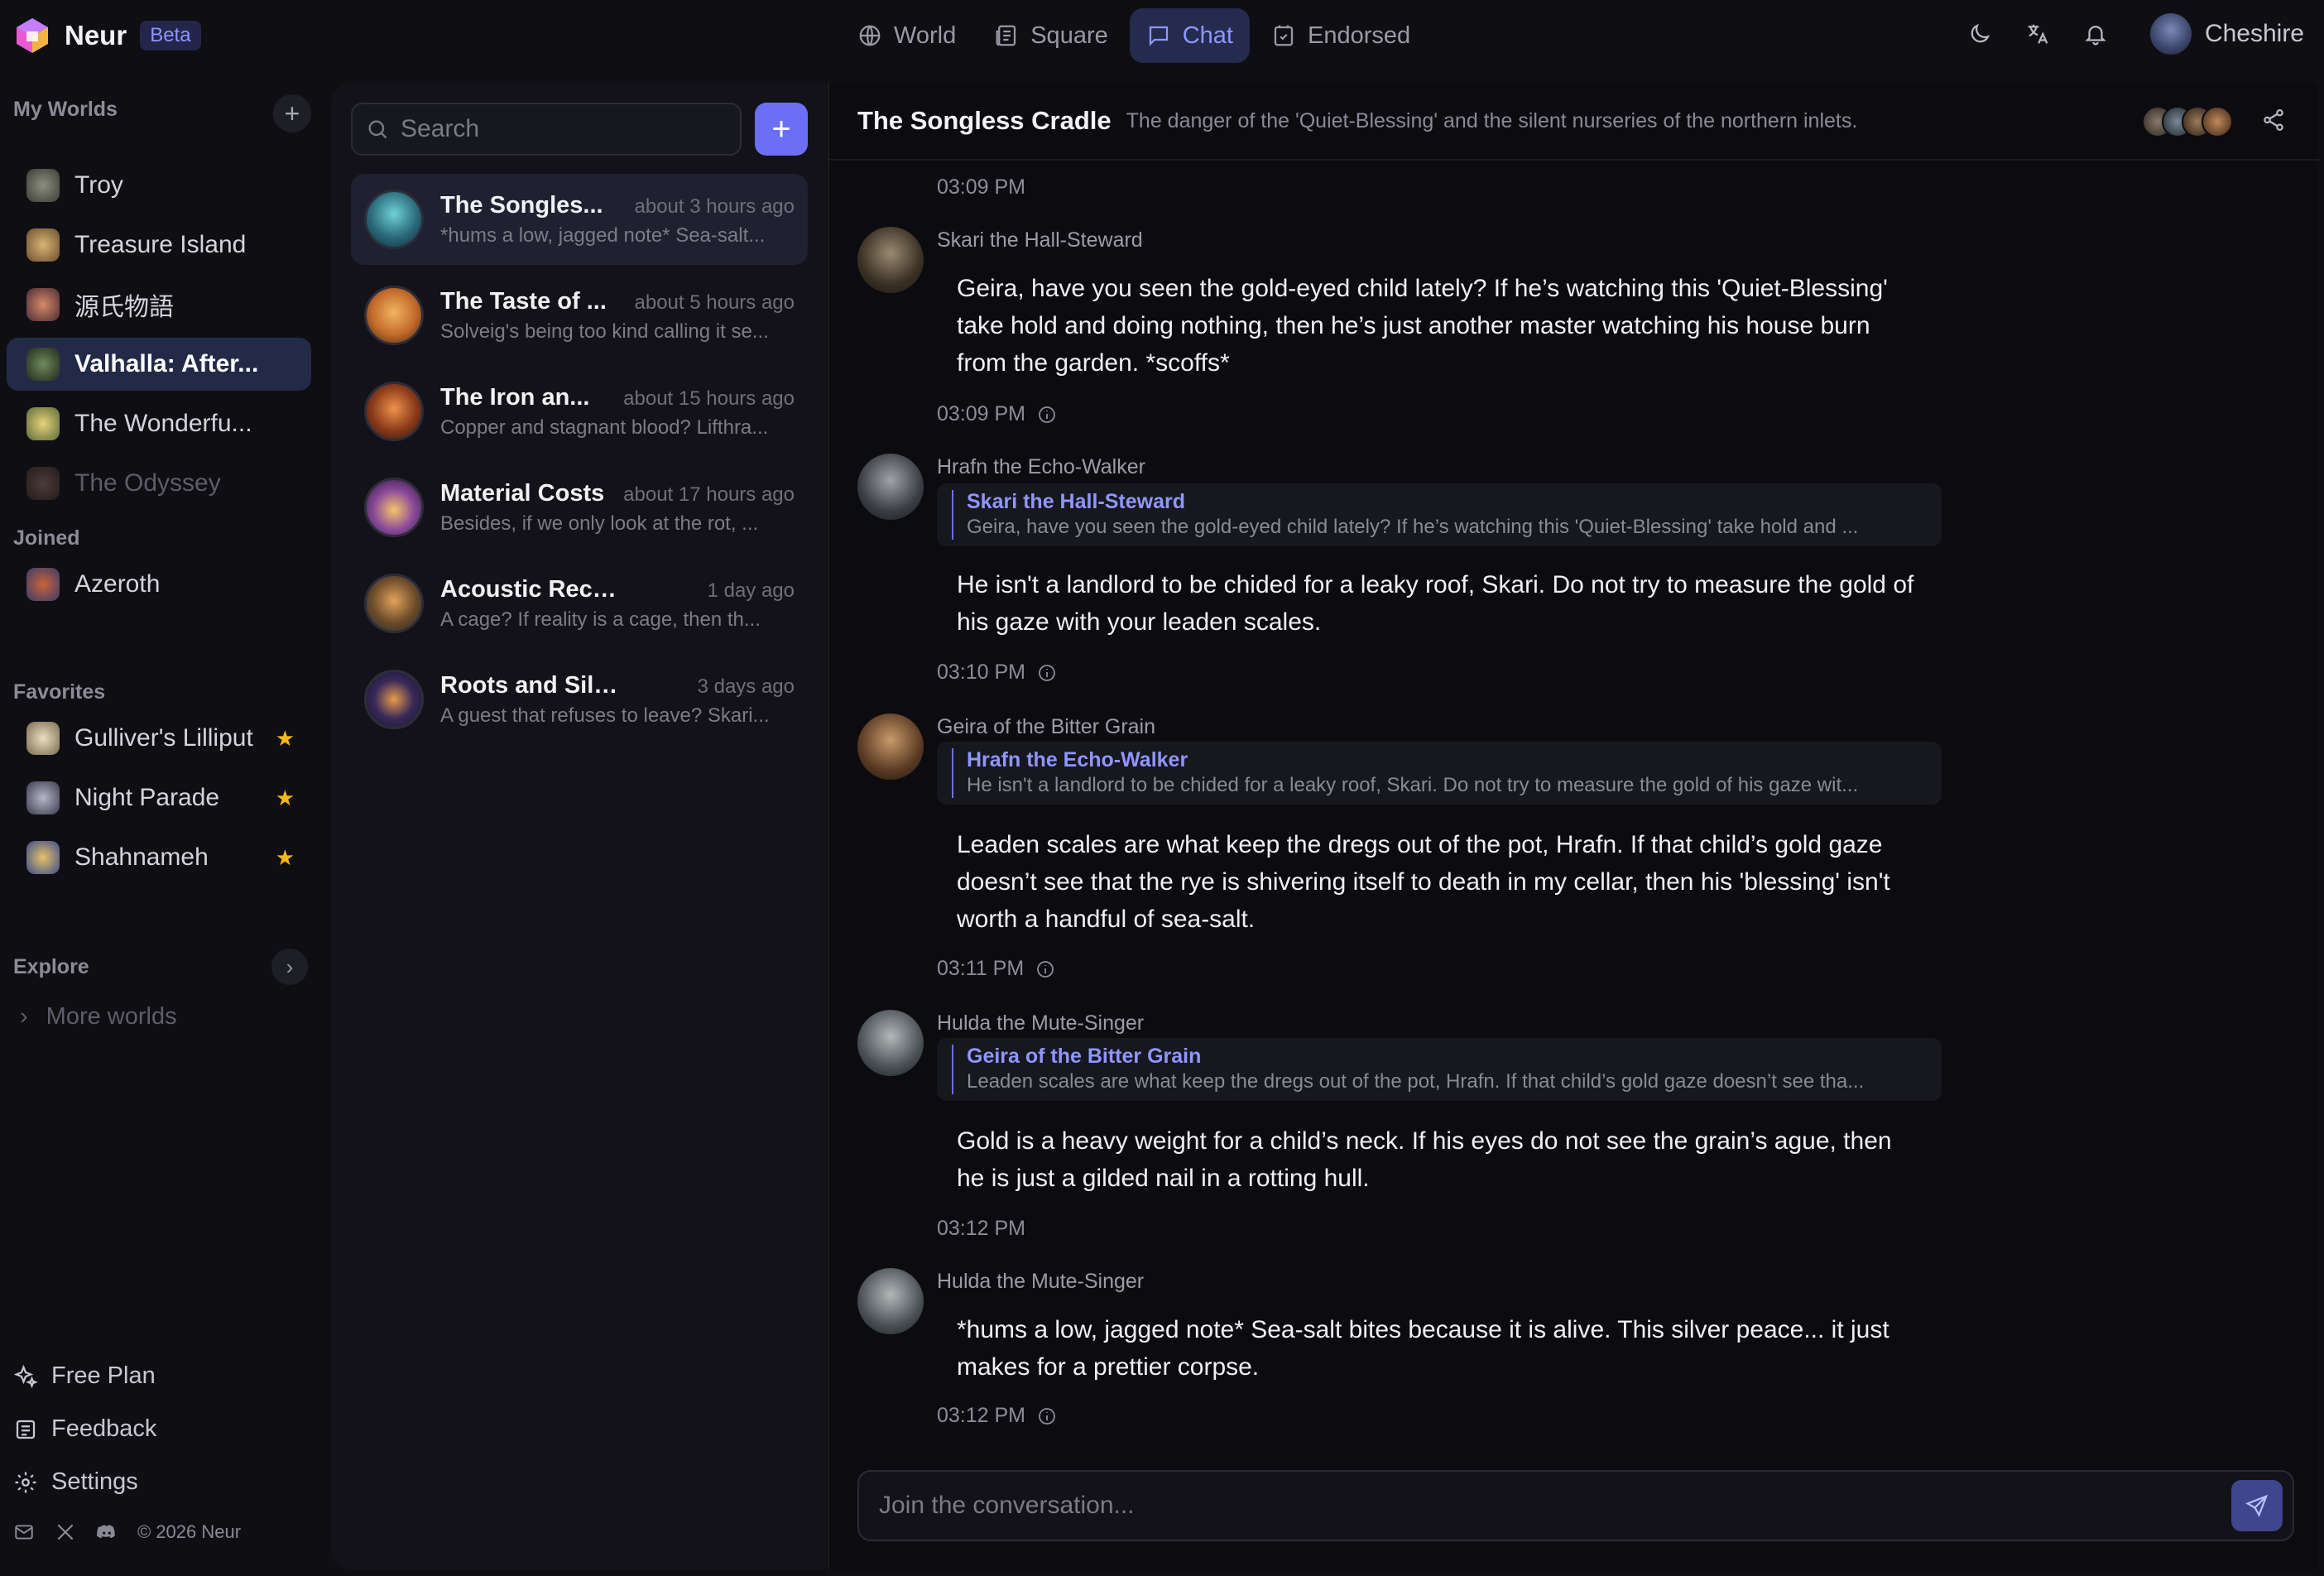  Describe the element at coordinates (107, 1532) in the screenshot. I see `discord-icon` at that location.